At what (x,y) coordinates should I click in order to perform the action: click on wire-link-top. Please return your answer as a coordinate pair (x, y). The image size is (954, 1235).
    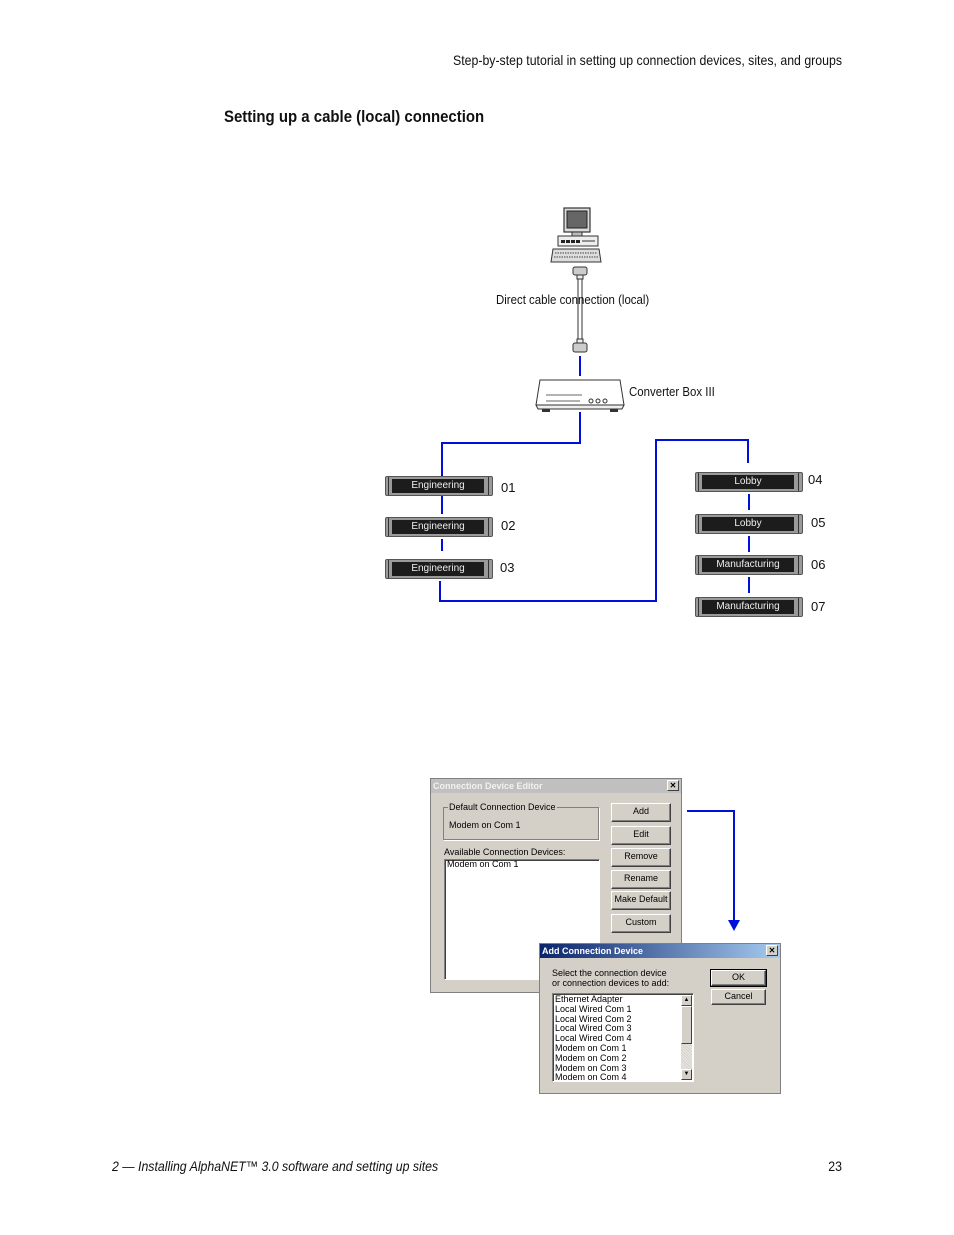
    Looking at the image, I should click on (701, 440).